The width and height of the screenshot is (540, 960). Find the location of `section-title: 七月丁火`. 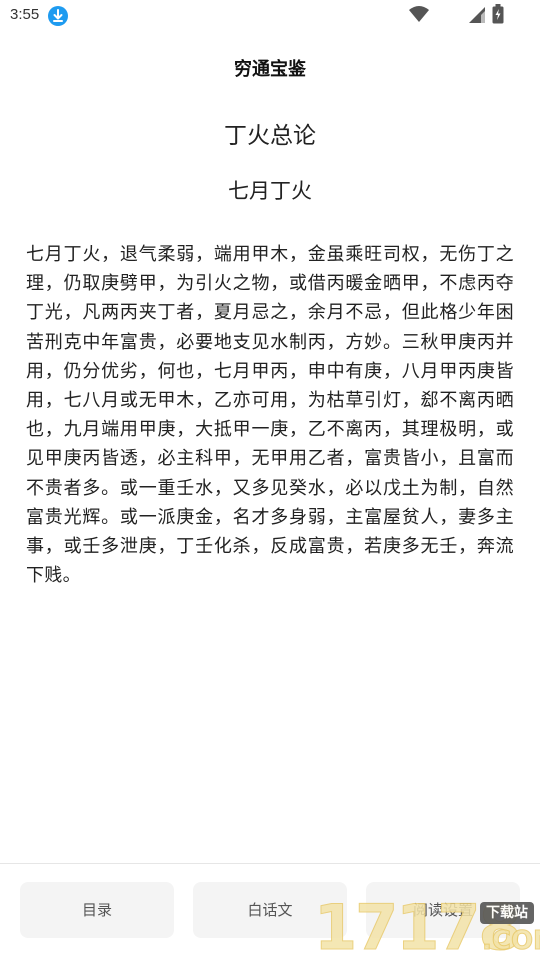

section-title: 七月丁火 is located at coordinates (270, 191).